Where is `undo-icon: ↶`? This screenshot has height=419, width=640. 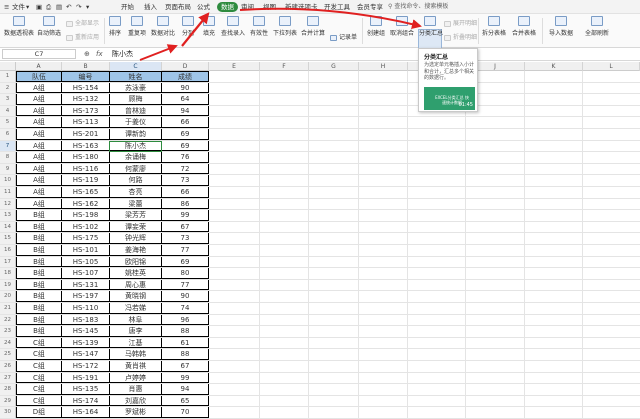
undo-icon: ↶ is located at coordinates (68, 7).